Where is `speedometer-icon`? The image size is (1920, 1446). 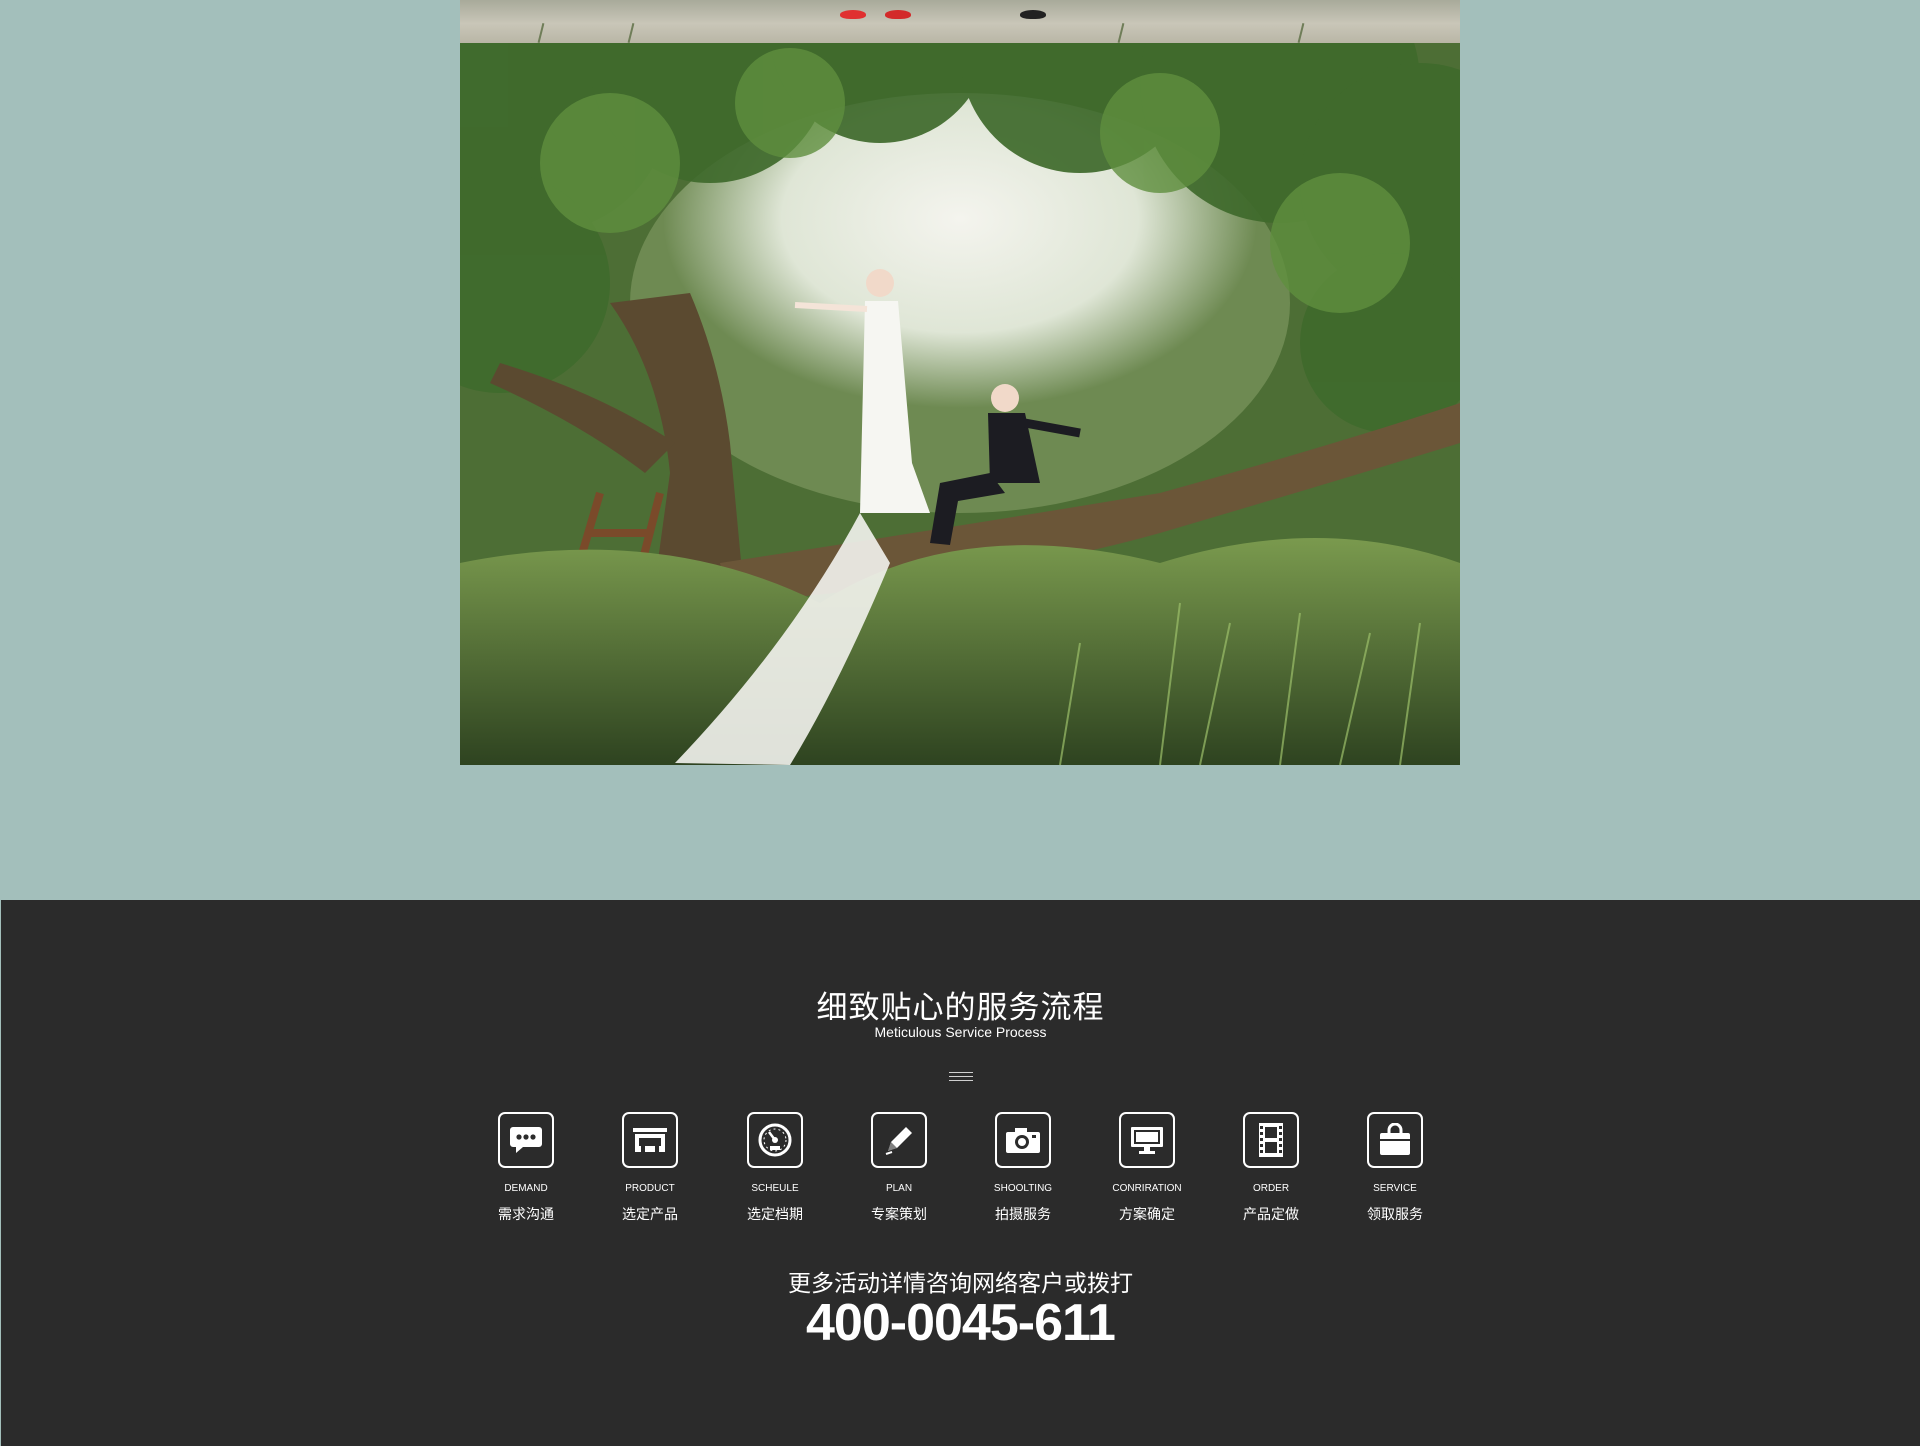
speedometer-icon is located at coordinates (775, 1140).